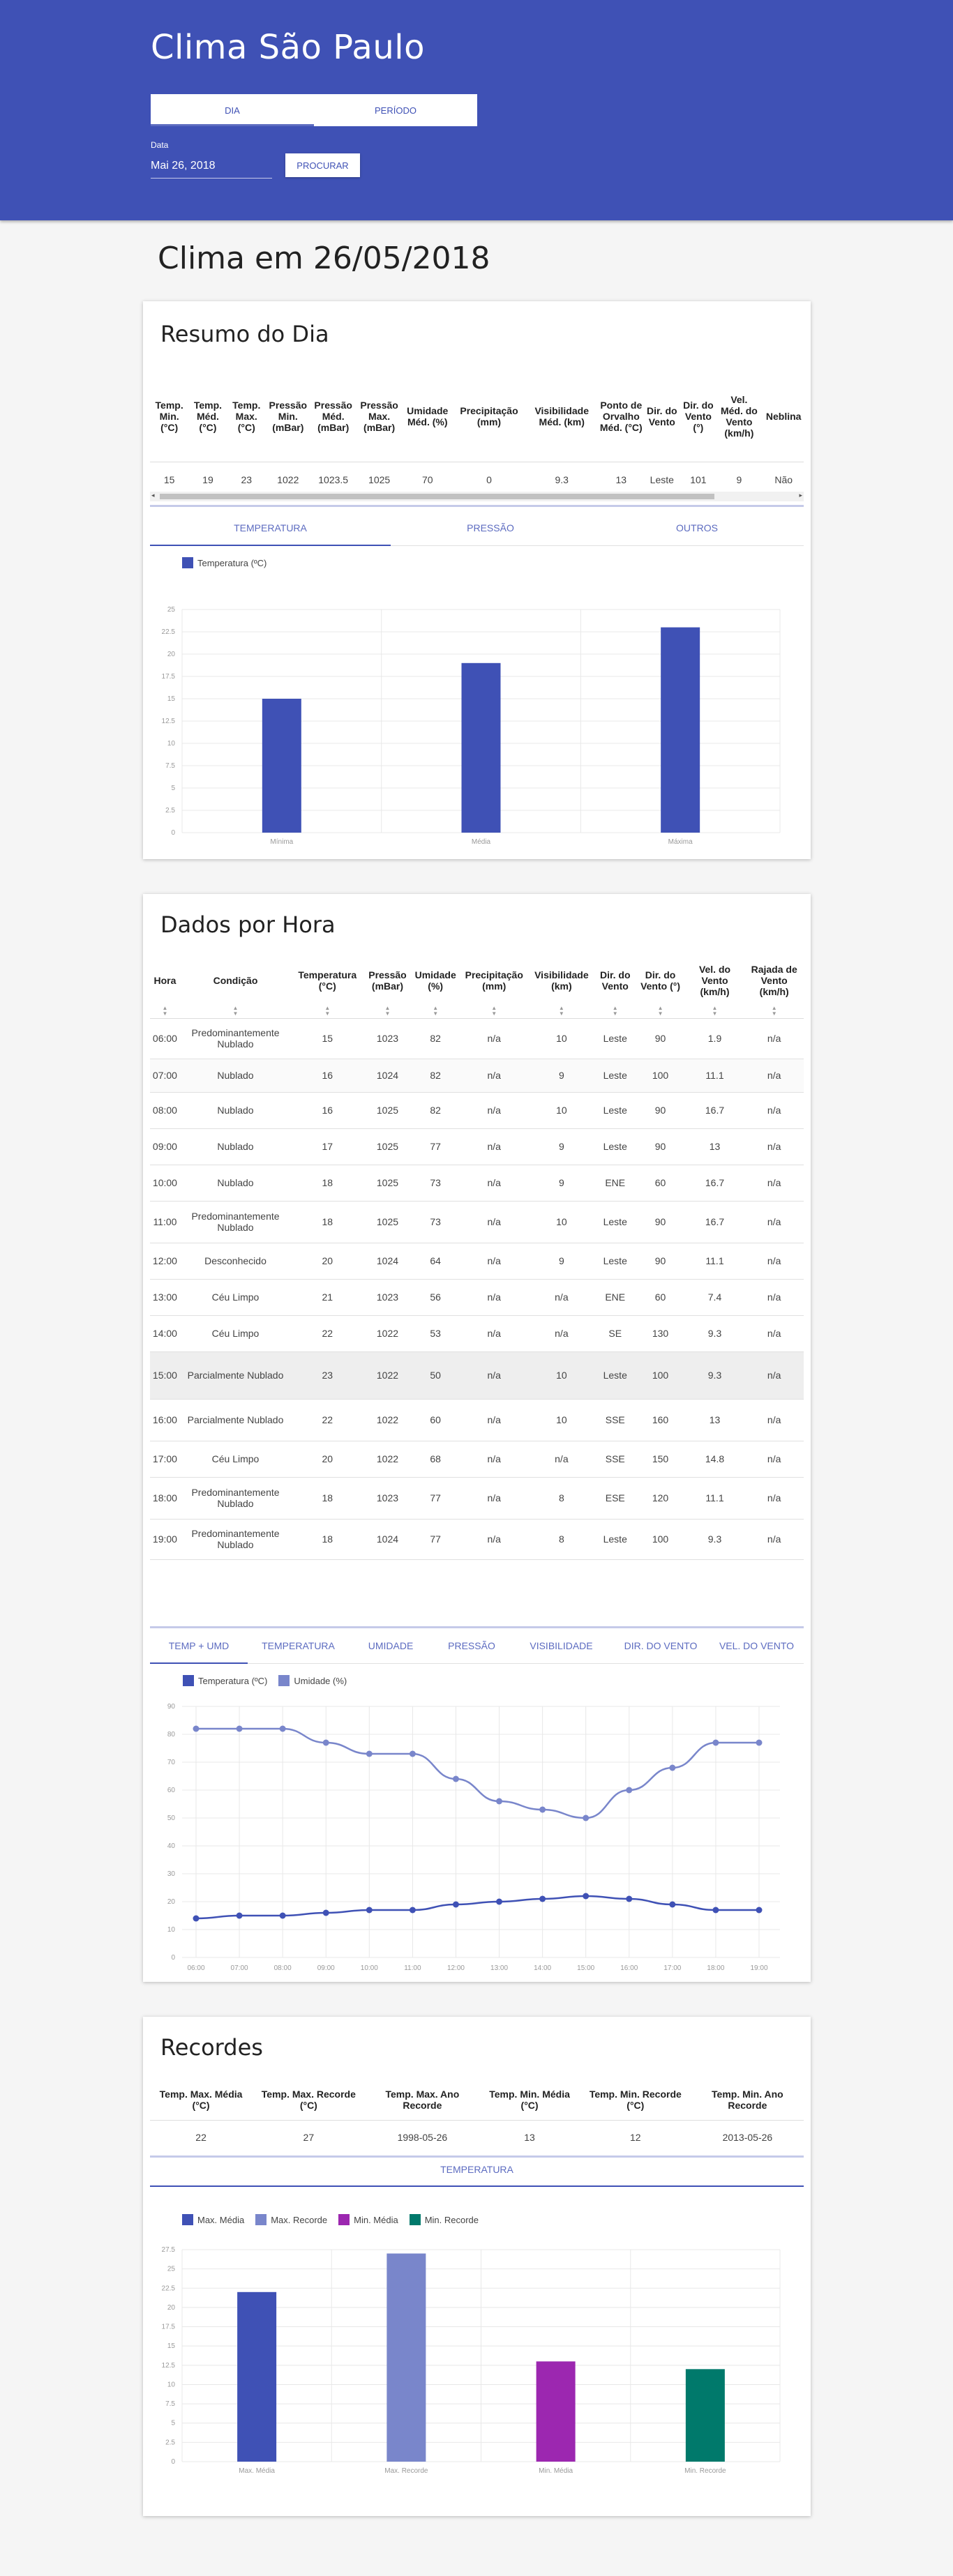  What do you see at coordinates (561, 980) in the screenshot?
I see `column-header: Visibilidade (km)` at bounding box center [561, 980].